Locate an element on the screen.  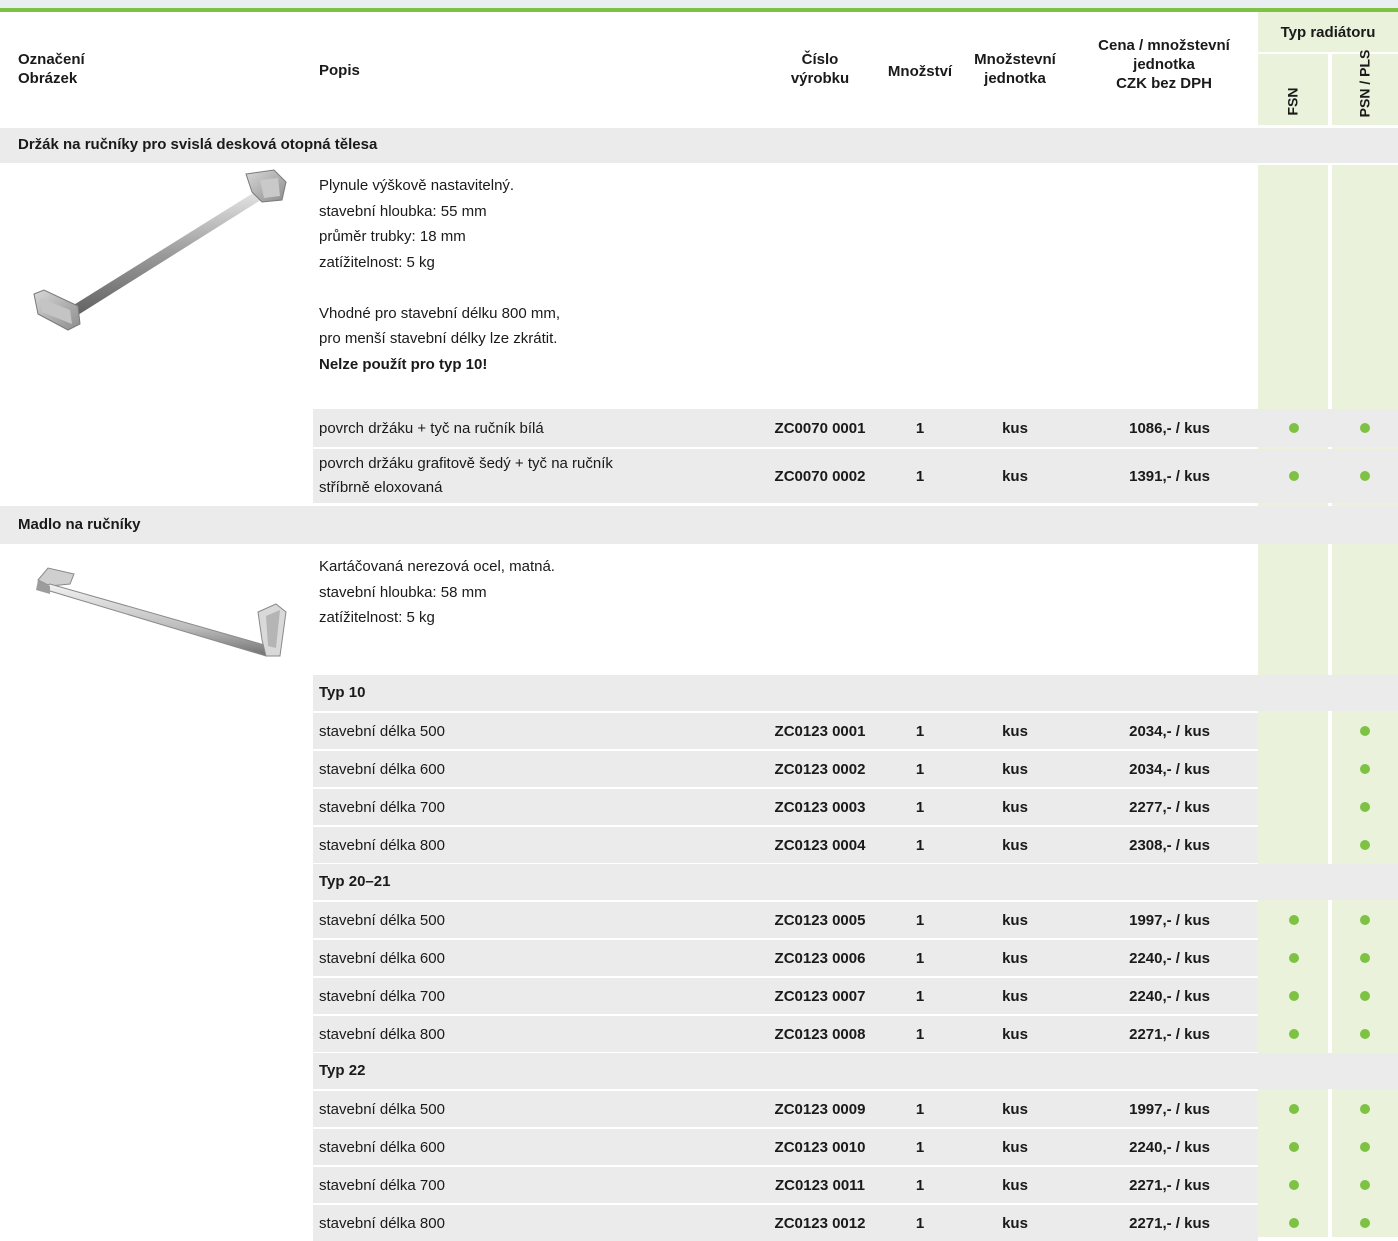
section2-title-text: Madlo na ručníky is located at coordinates (79, 524).